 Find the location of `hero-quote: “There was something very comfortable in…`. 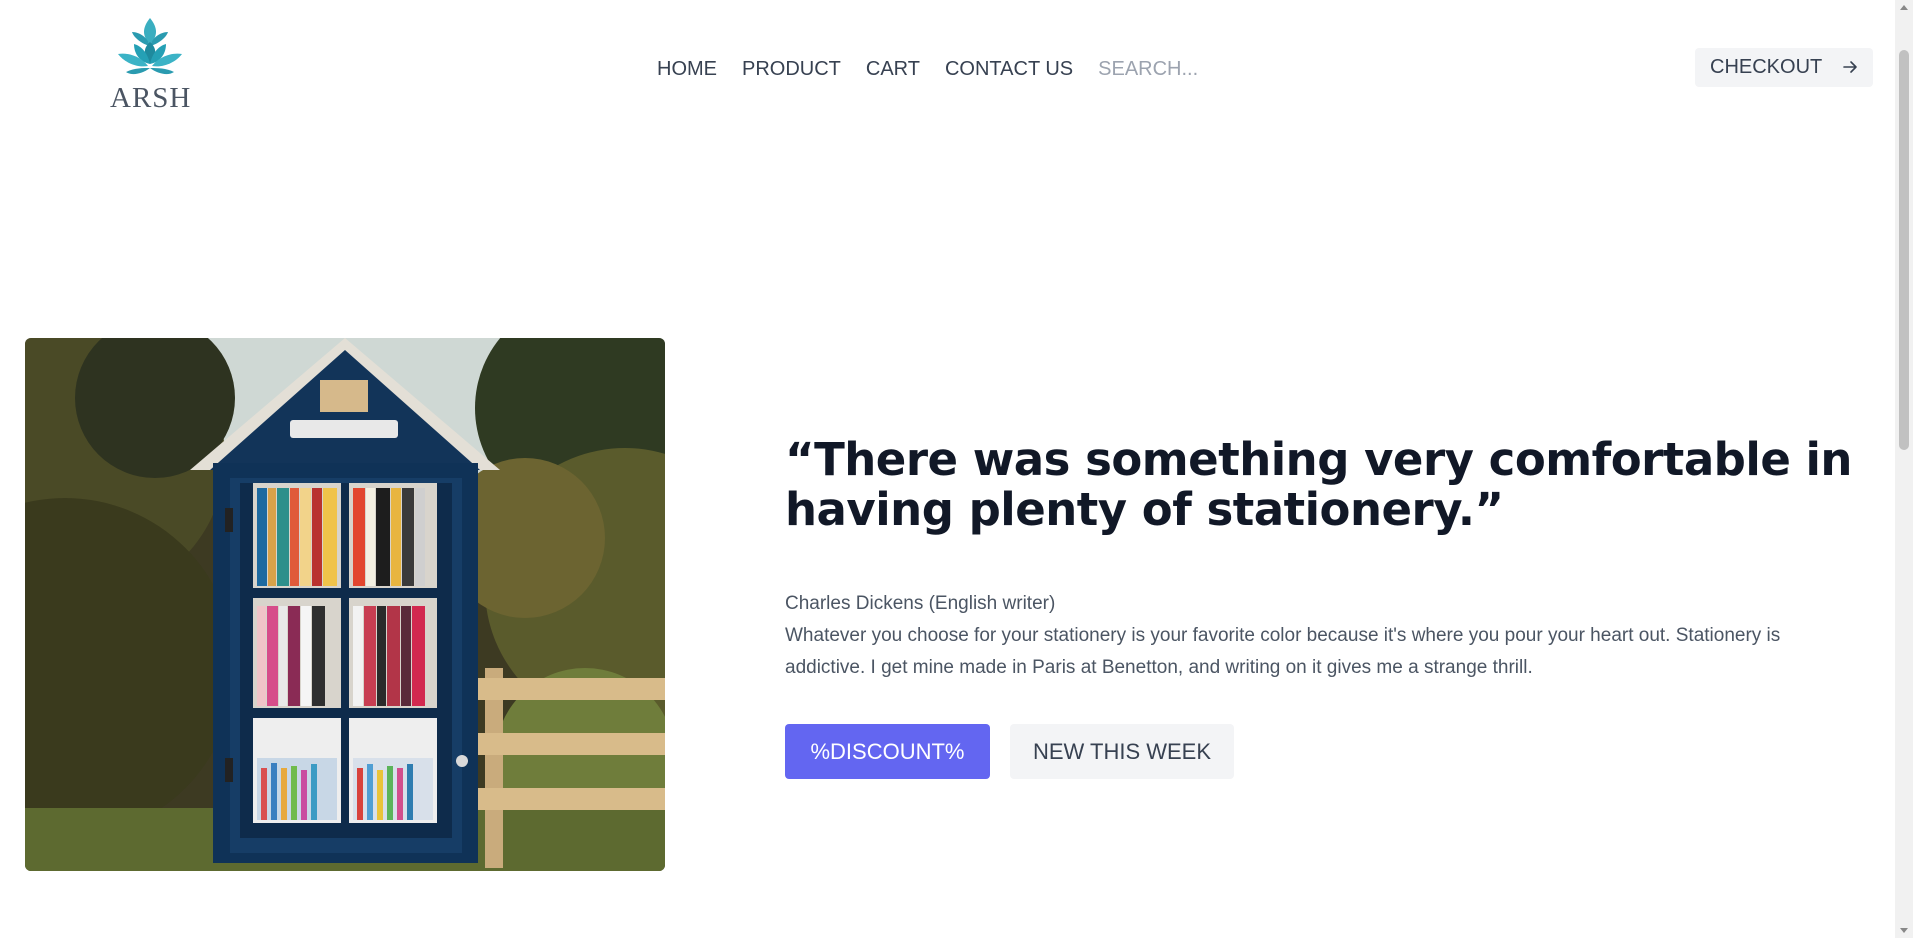

hero-quote: “There was something very comfortable in… is located at coordinates (1318, 484).